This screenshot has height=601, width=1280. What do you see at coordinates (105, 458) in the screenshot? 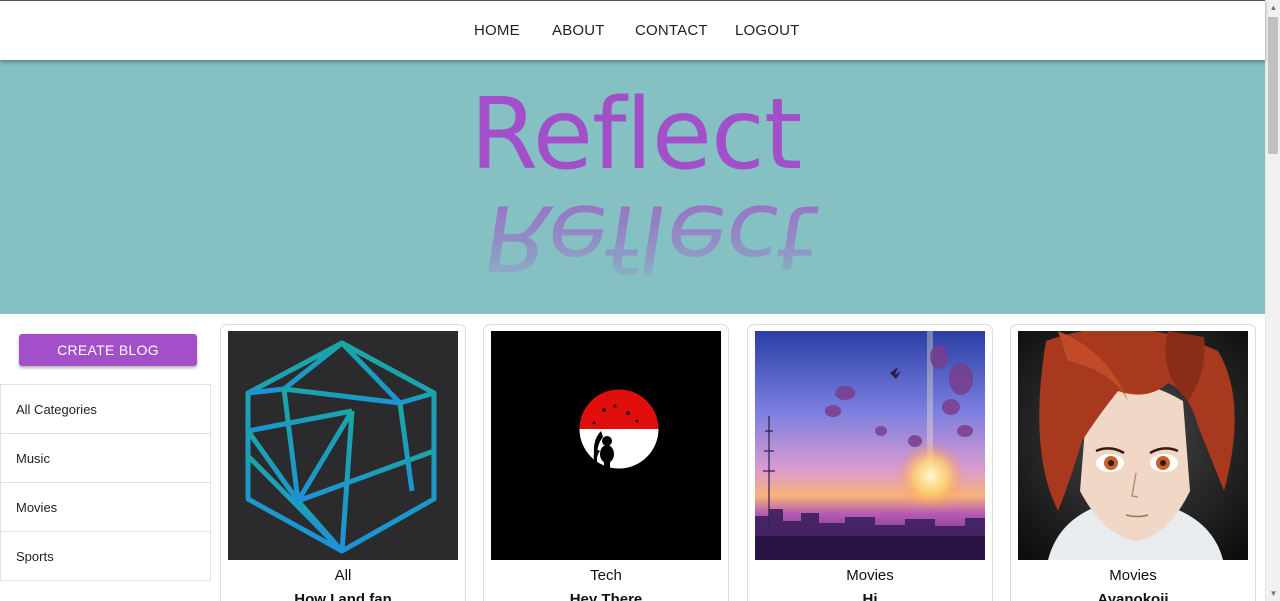
I see `category-item-music: Music` at bounding box center [105, 458].